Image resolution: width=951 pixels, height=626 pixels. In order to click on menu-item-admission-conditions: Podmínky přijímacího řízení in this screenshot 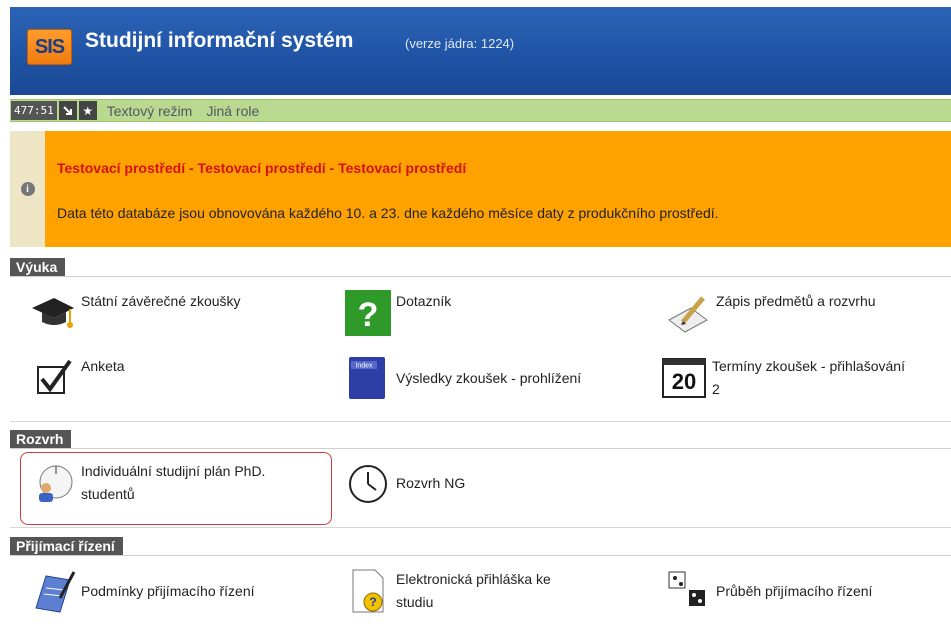, I will do `click(142, 591)`.